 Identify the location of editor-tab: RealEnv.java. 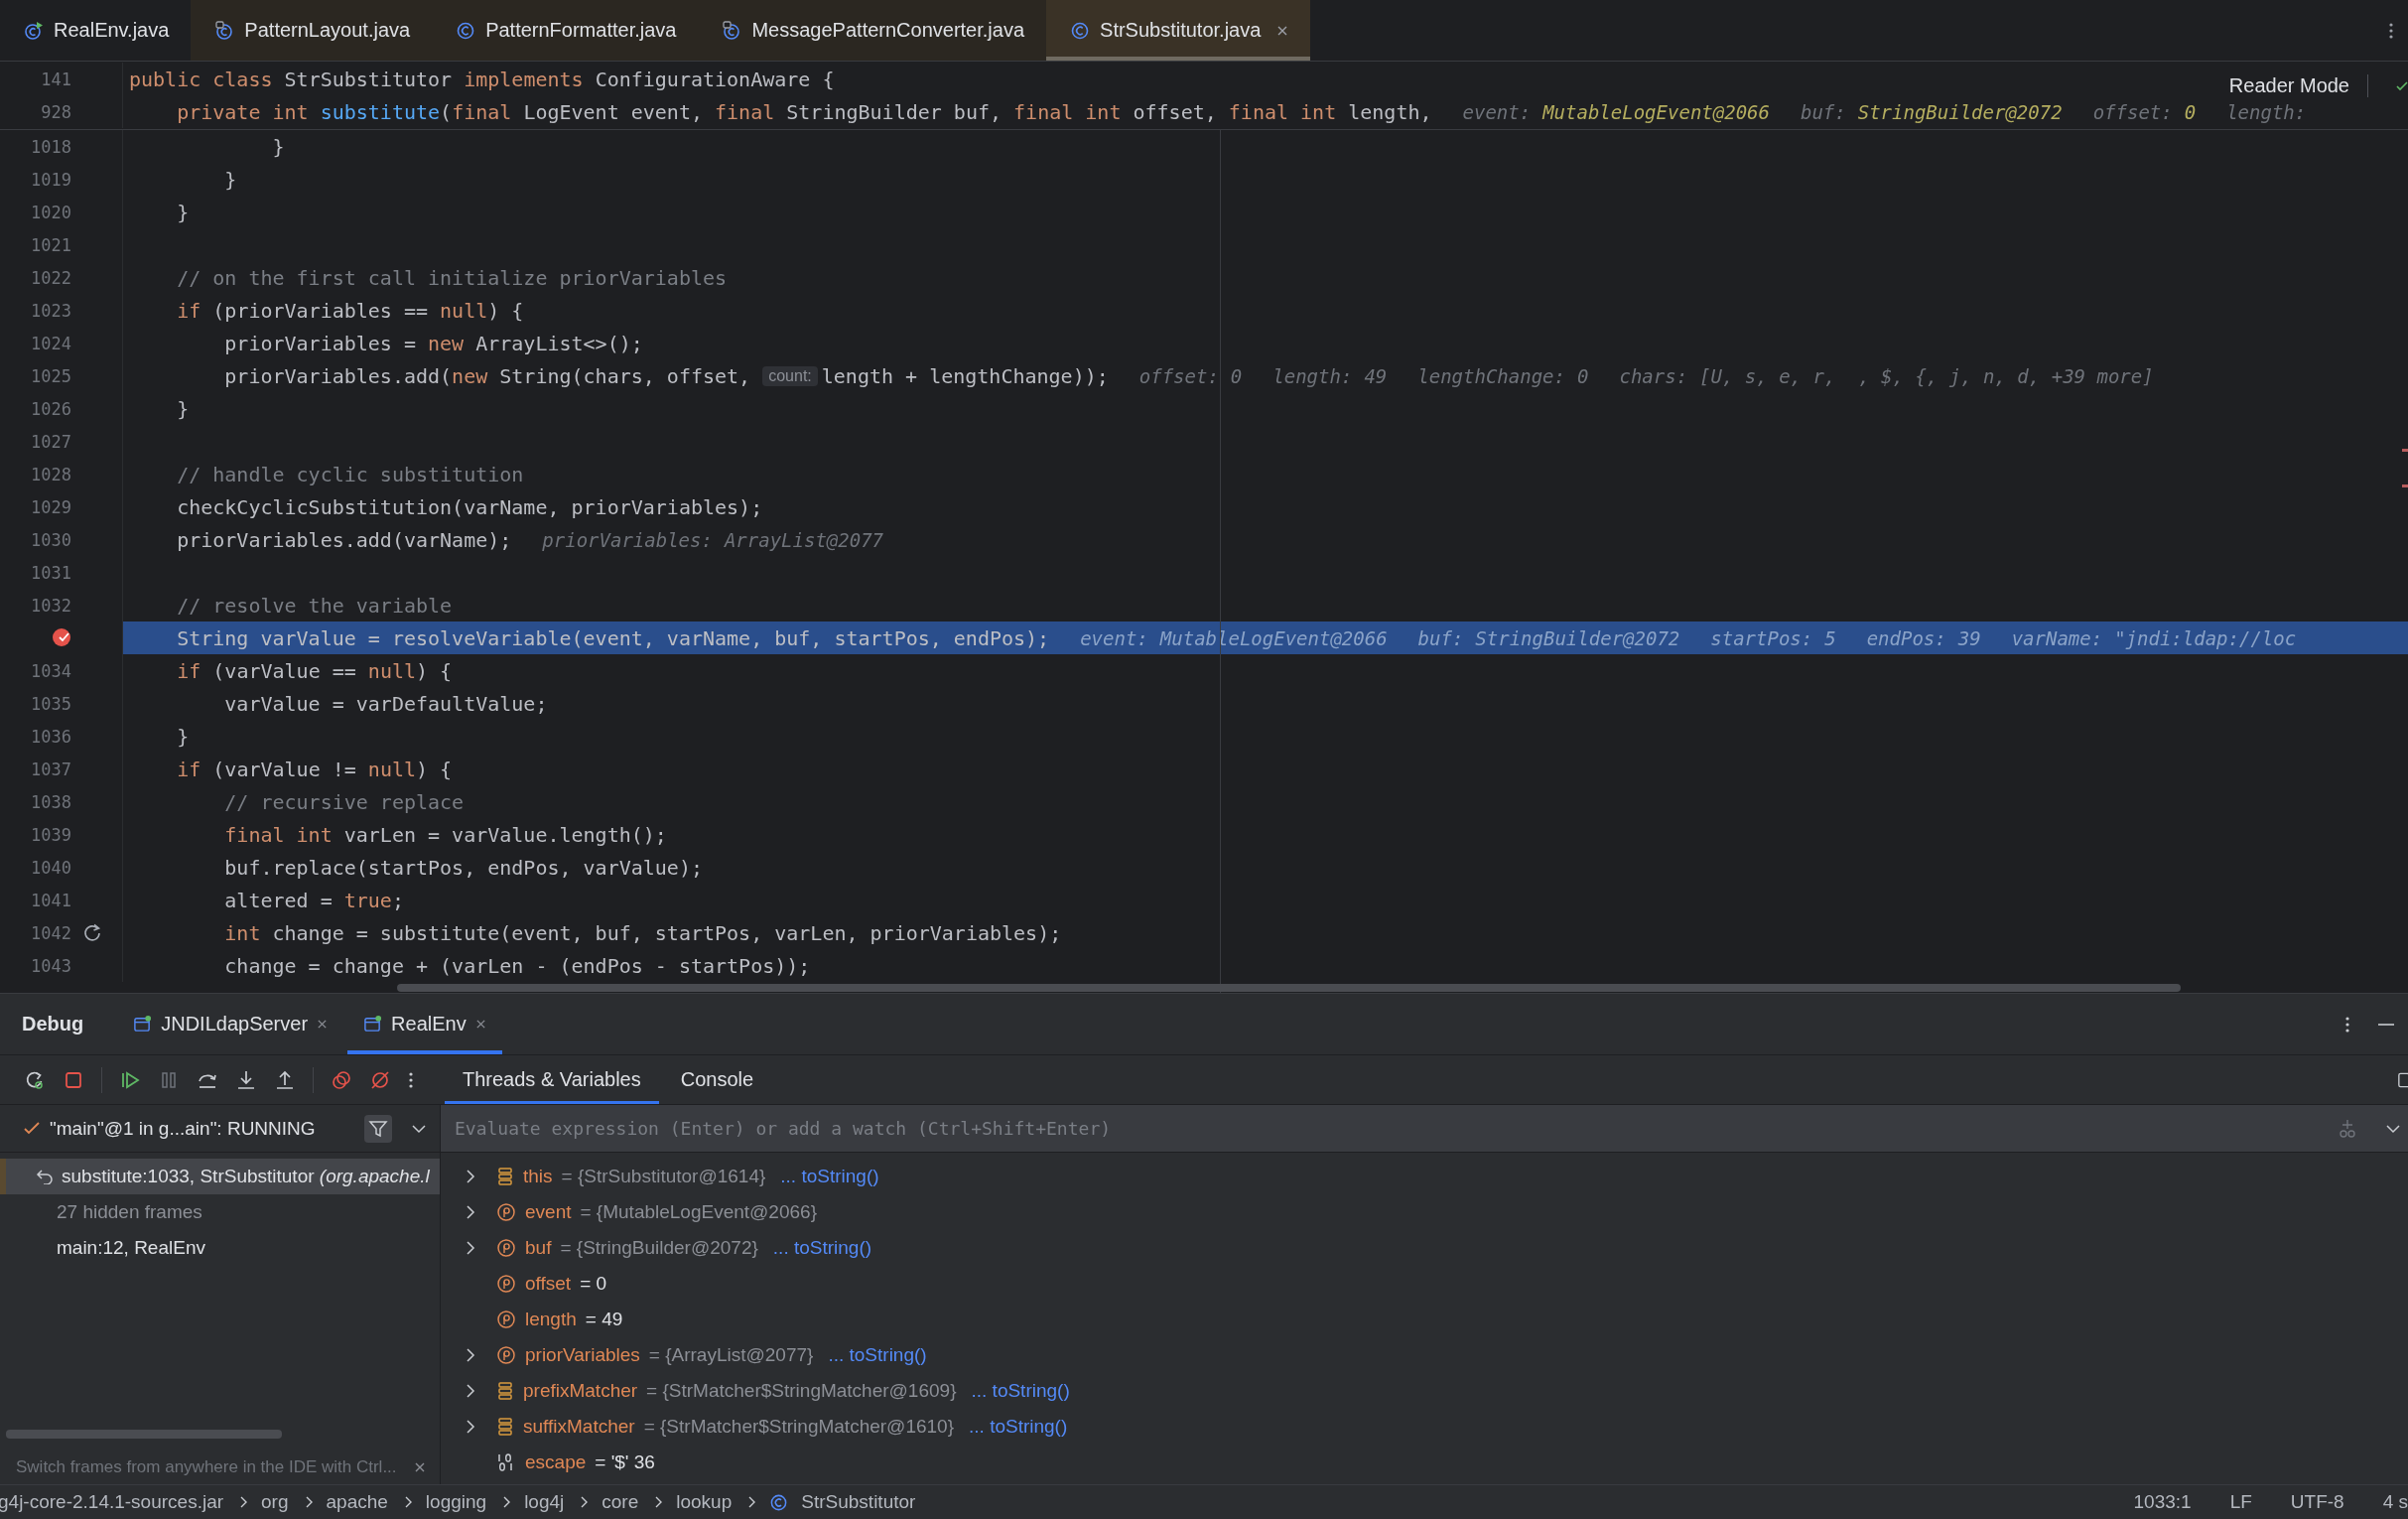
(96, 31).